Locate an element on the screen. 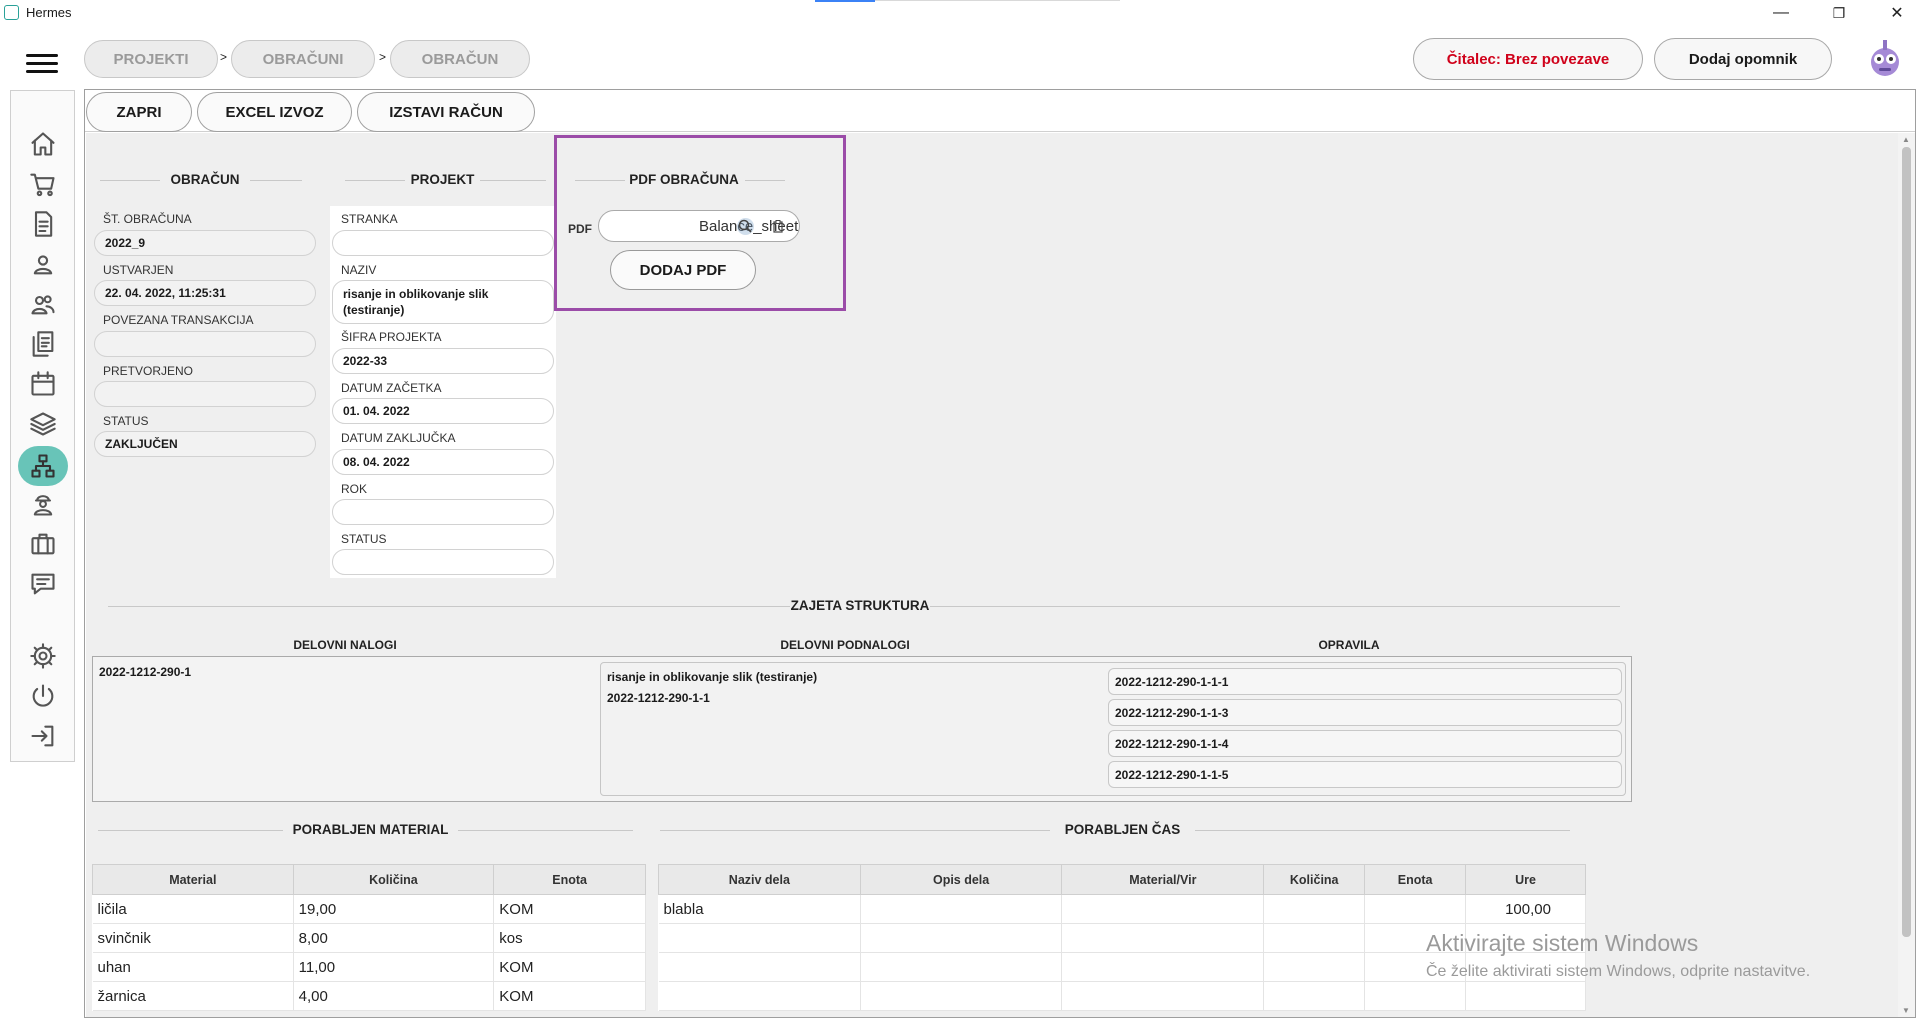 The height and width of the screenshot is (1030, 1920). column-header: Material is located at coordinates (193, 879).